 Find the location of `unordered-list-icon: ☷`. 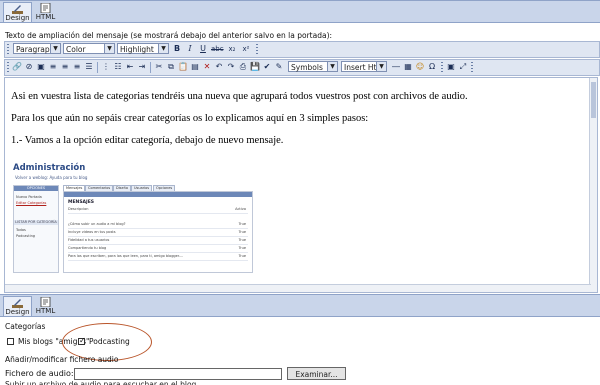

unordered-list-icon: ☷ is located at coordinates (118, 67).